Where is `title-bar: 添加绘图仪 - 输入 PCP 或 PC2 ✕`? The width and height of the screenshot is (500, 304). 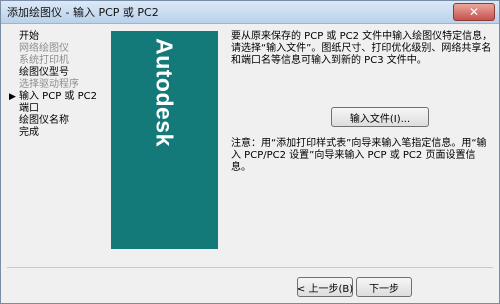 title-bar: 添加绘图仪 - 输入 PCP 或 PC2 ✕ is located at coordinates (250, 12).